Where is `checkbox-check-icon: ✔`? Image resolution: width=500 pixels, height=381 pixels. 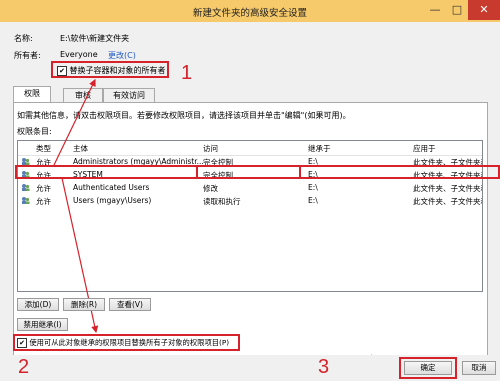 checkbox-check-icon: ✔ is located at coordinates (22, 343).